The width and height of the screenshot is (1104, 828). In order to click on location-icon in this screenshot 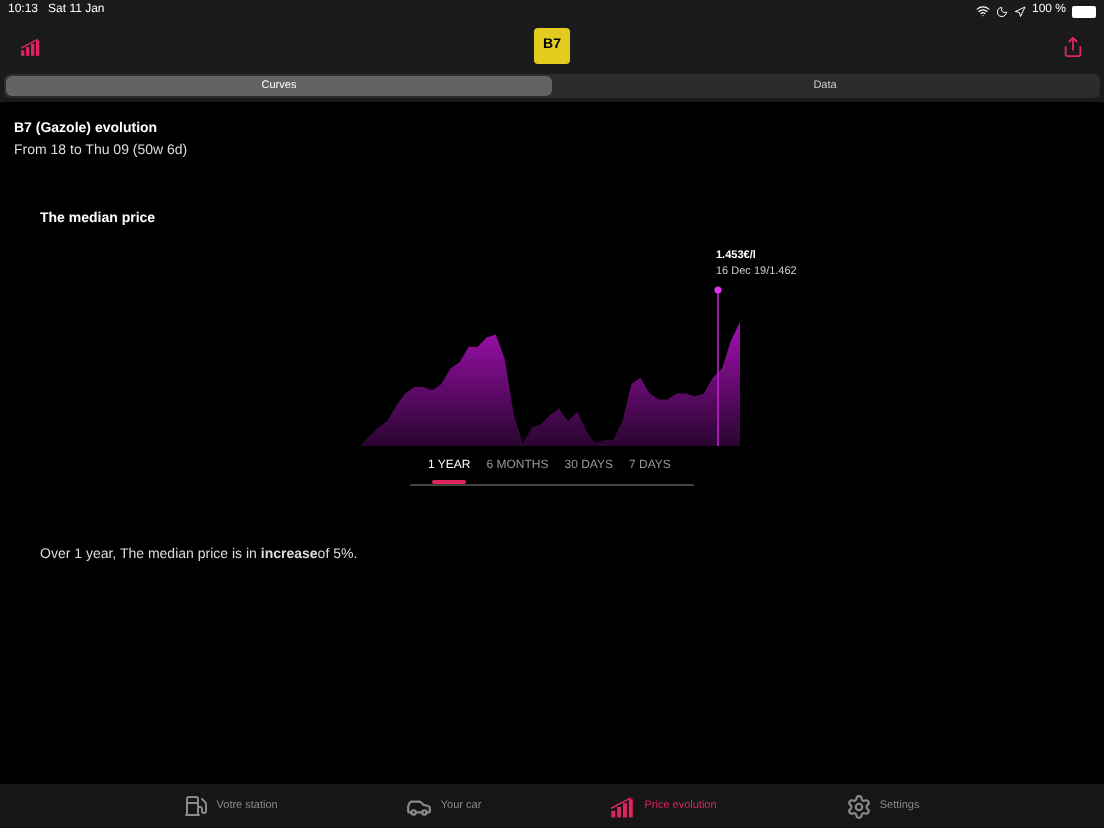, I will do `click(1019, 11)`.